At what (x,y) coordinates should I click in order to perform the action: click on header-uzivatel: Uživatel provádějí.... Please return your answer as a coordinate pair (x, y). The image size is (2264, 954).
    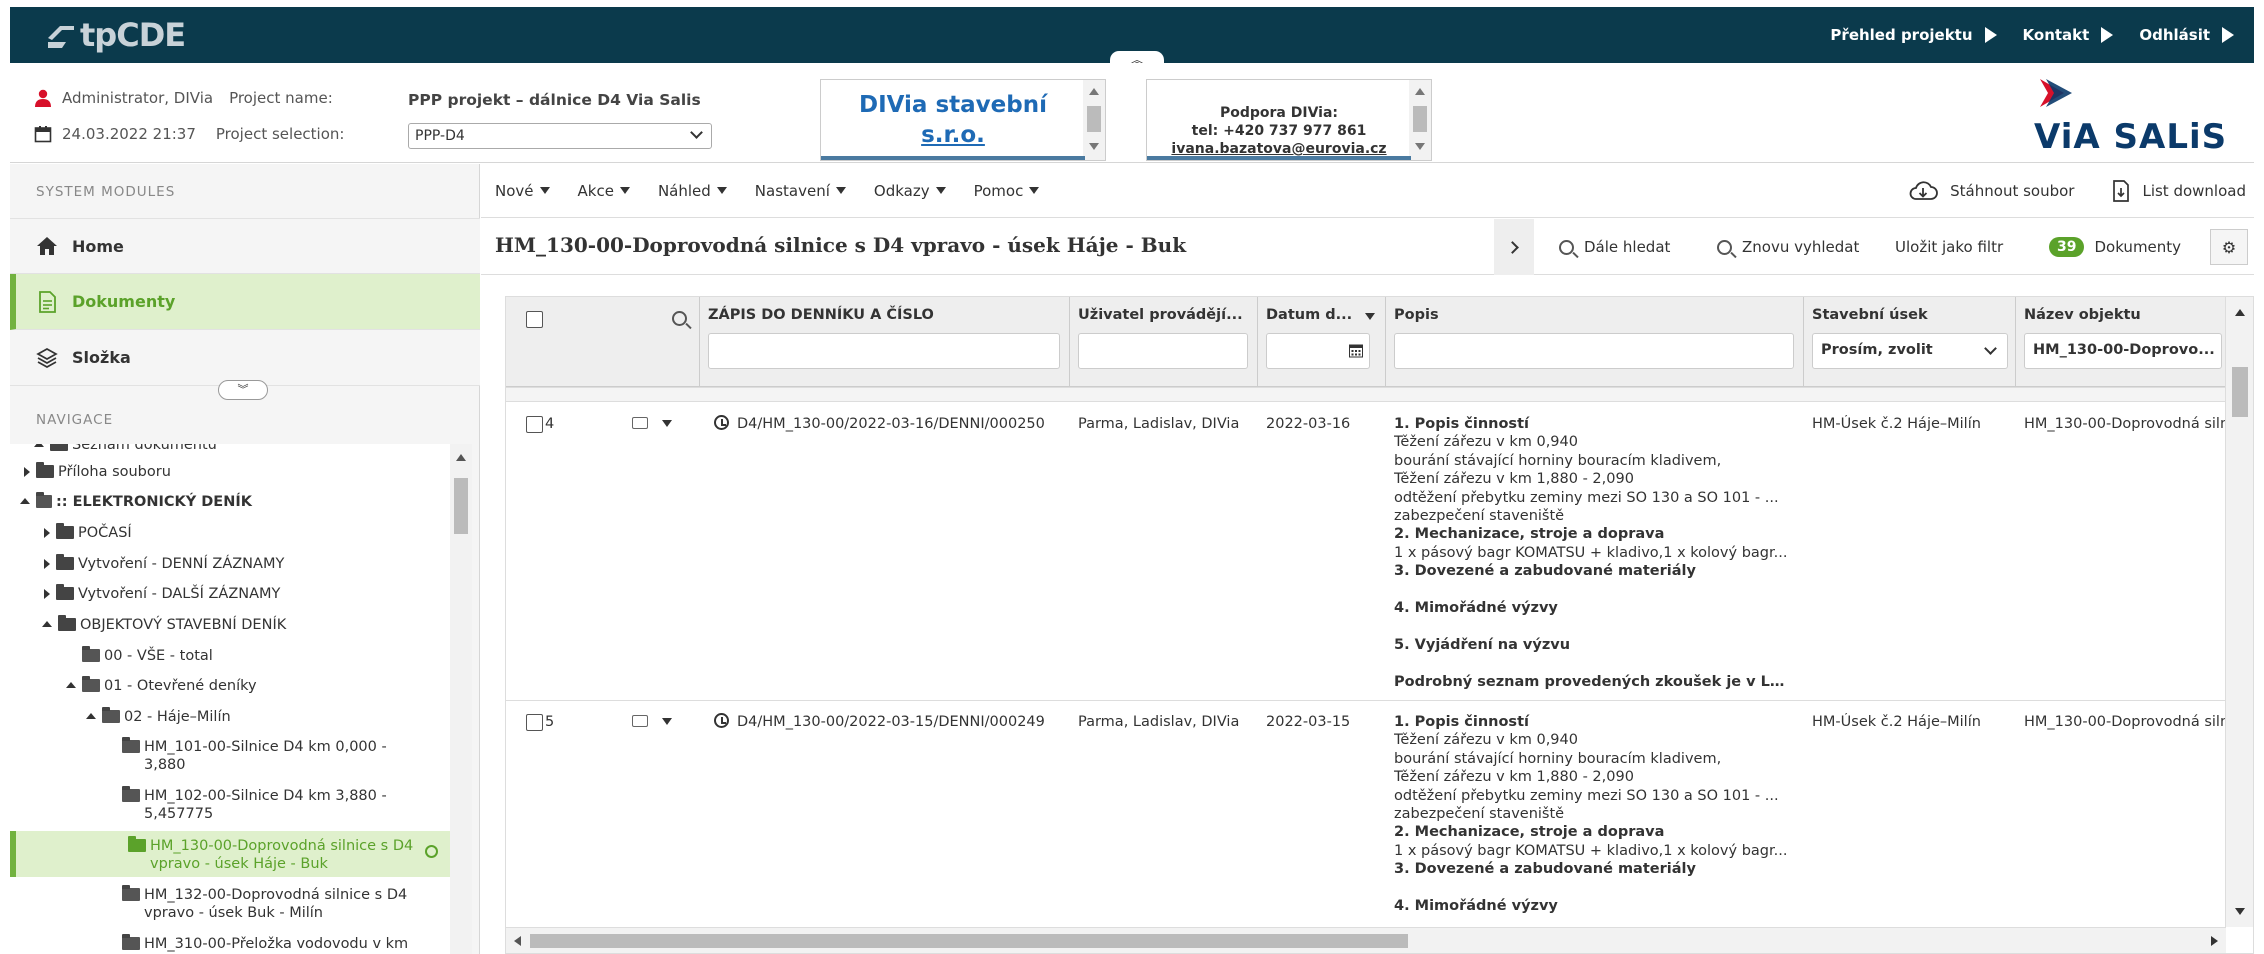
    Looking at the image, I should click on (1164, 342).